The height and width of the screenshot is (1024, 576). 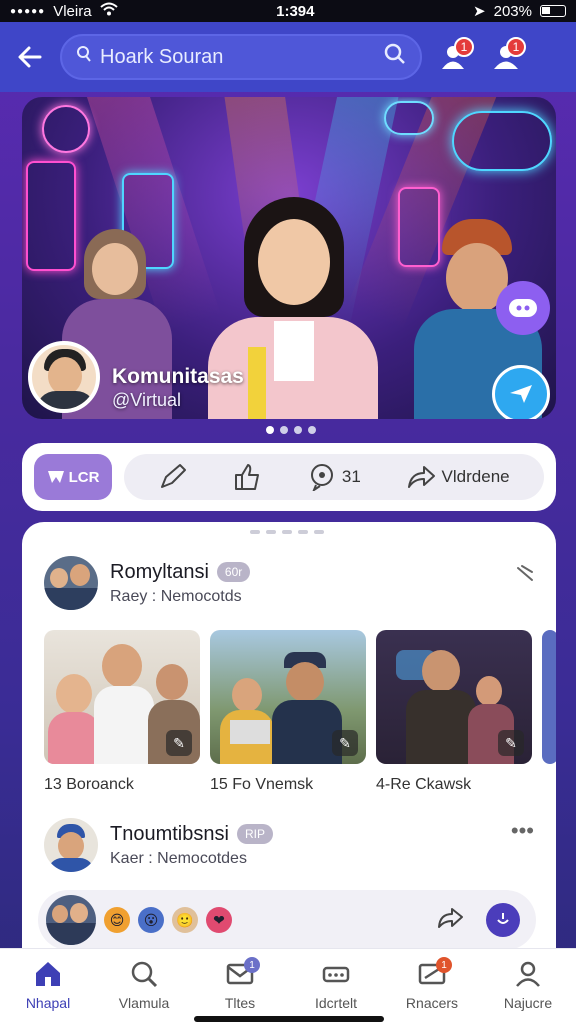 I want to click on reaction-icon: 🙂, so click(x=185, y=920).